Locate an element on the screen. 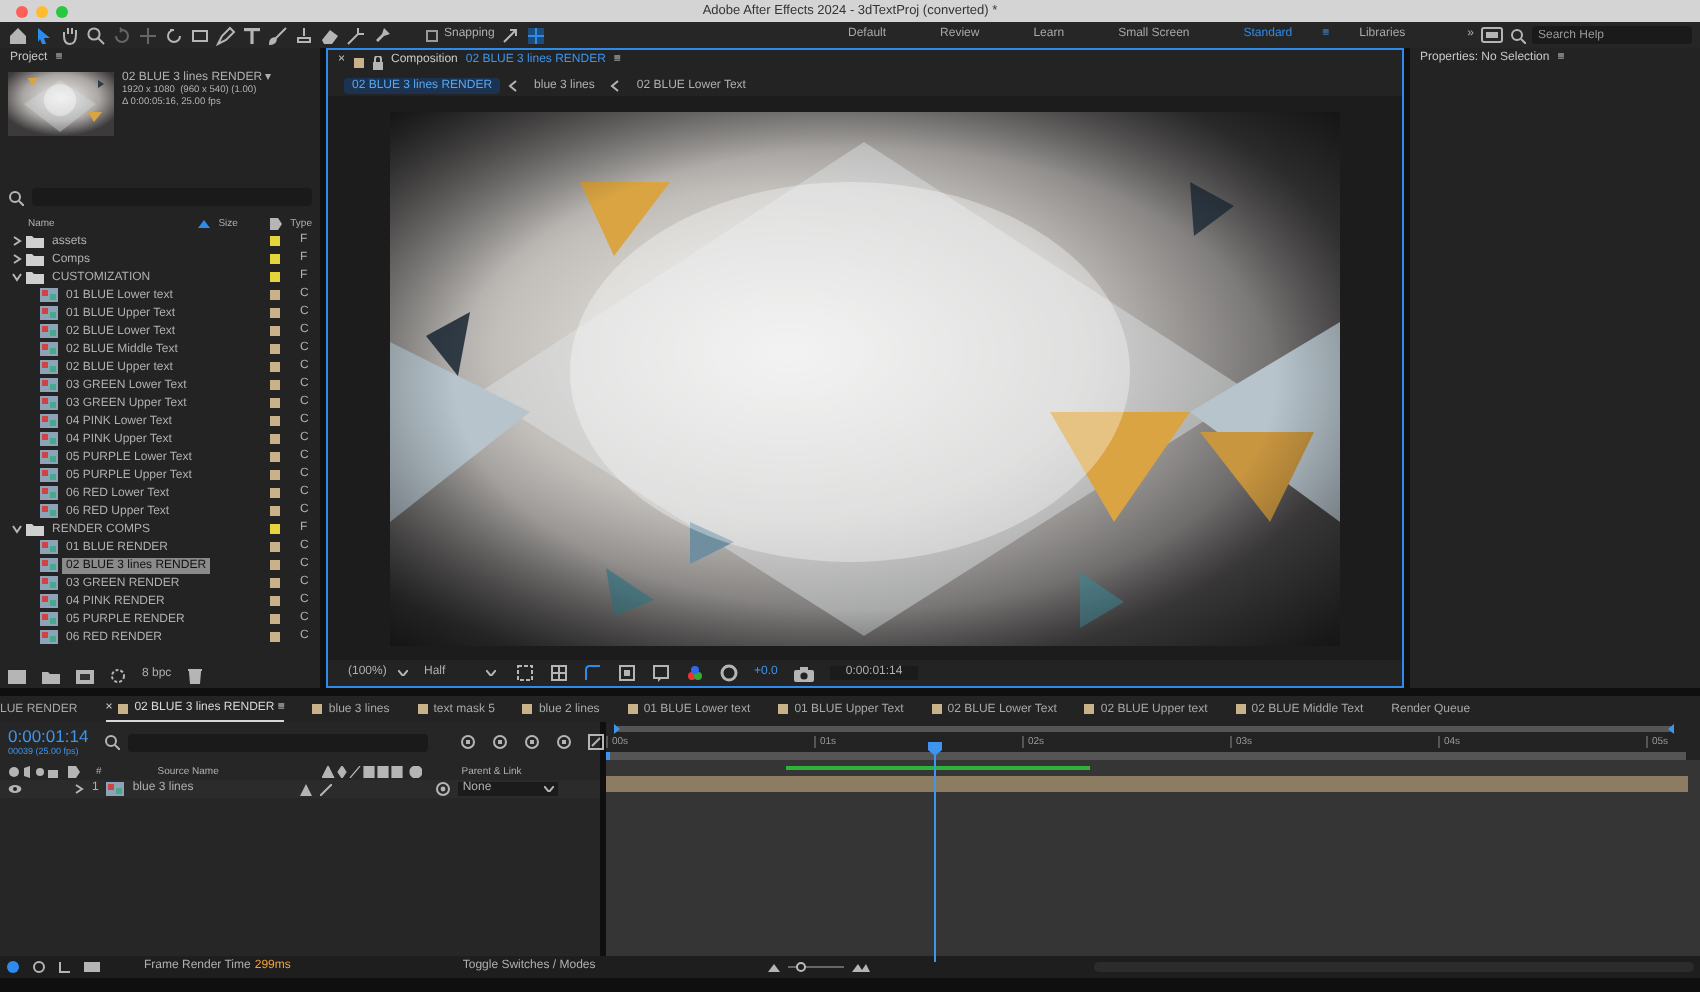  flowchart-icon is located at coordinates (468, 742).